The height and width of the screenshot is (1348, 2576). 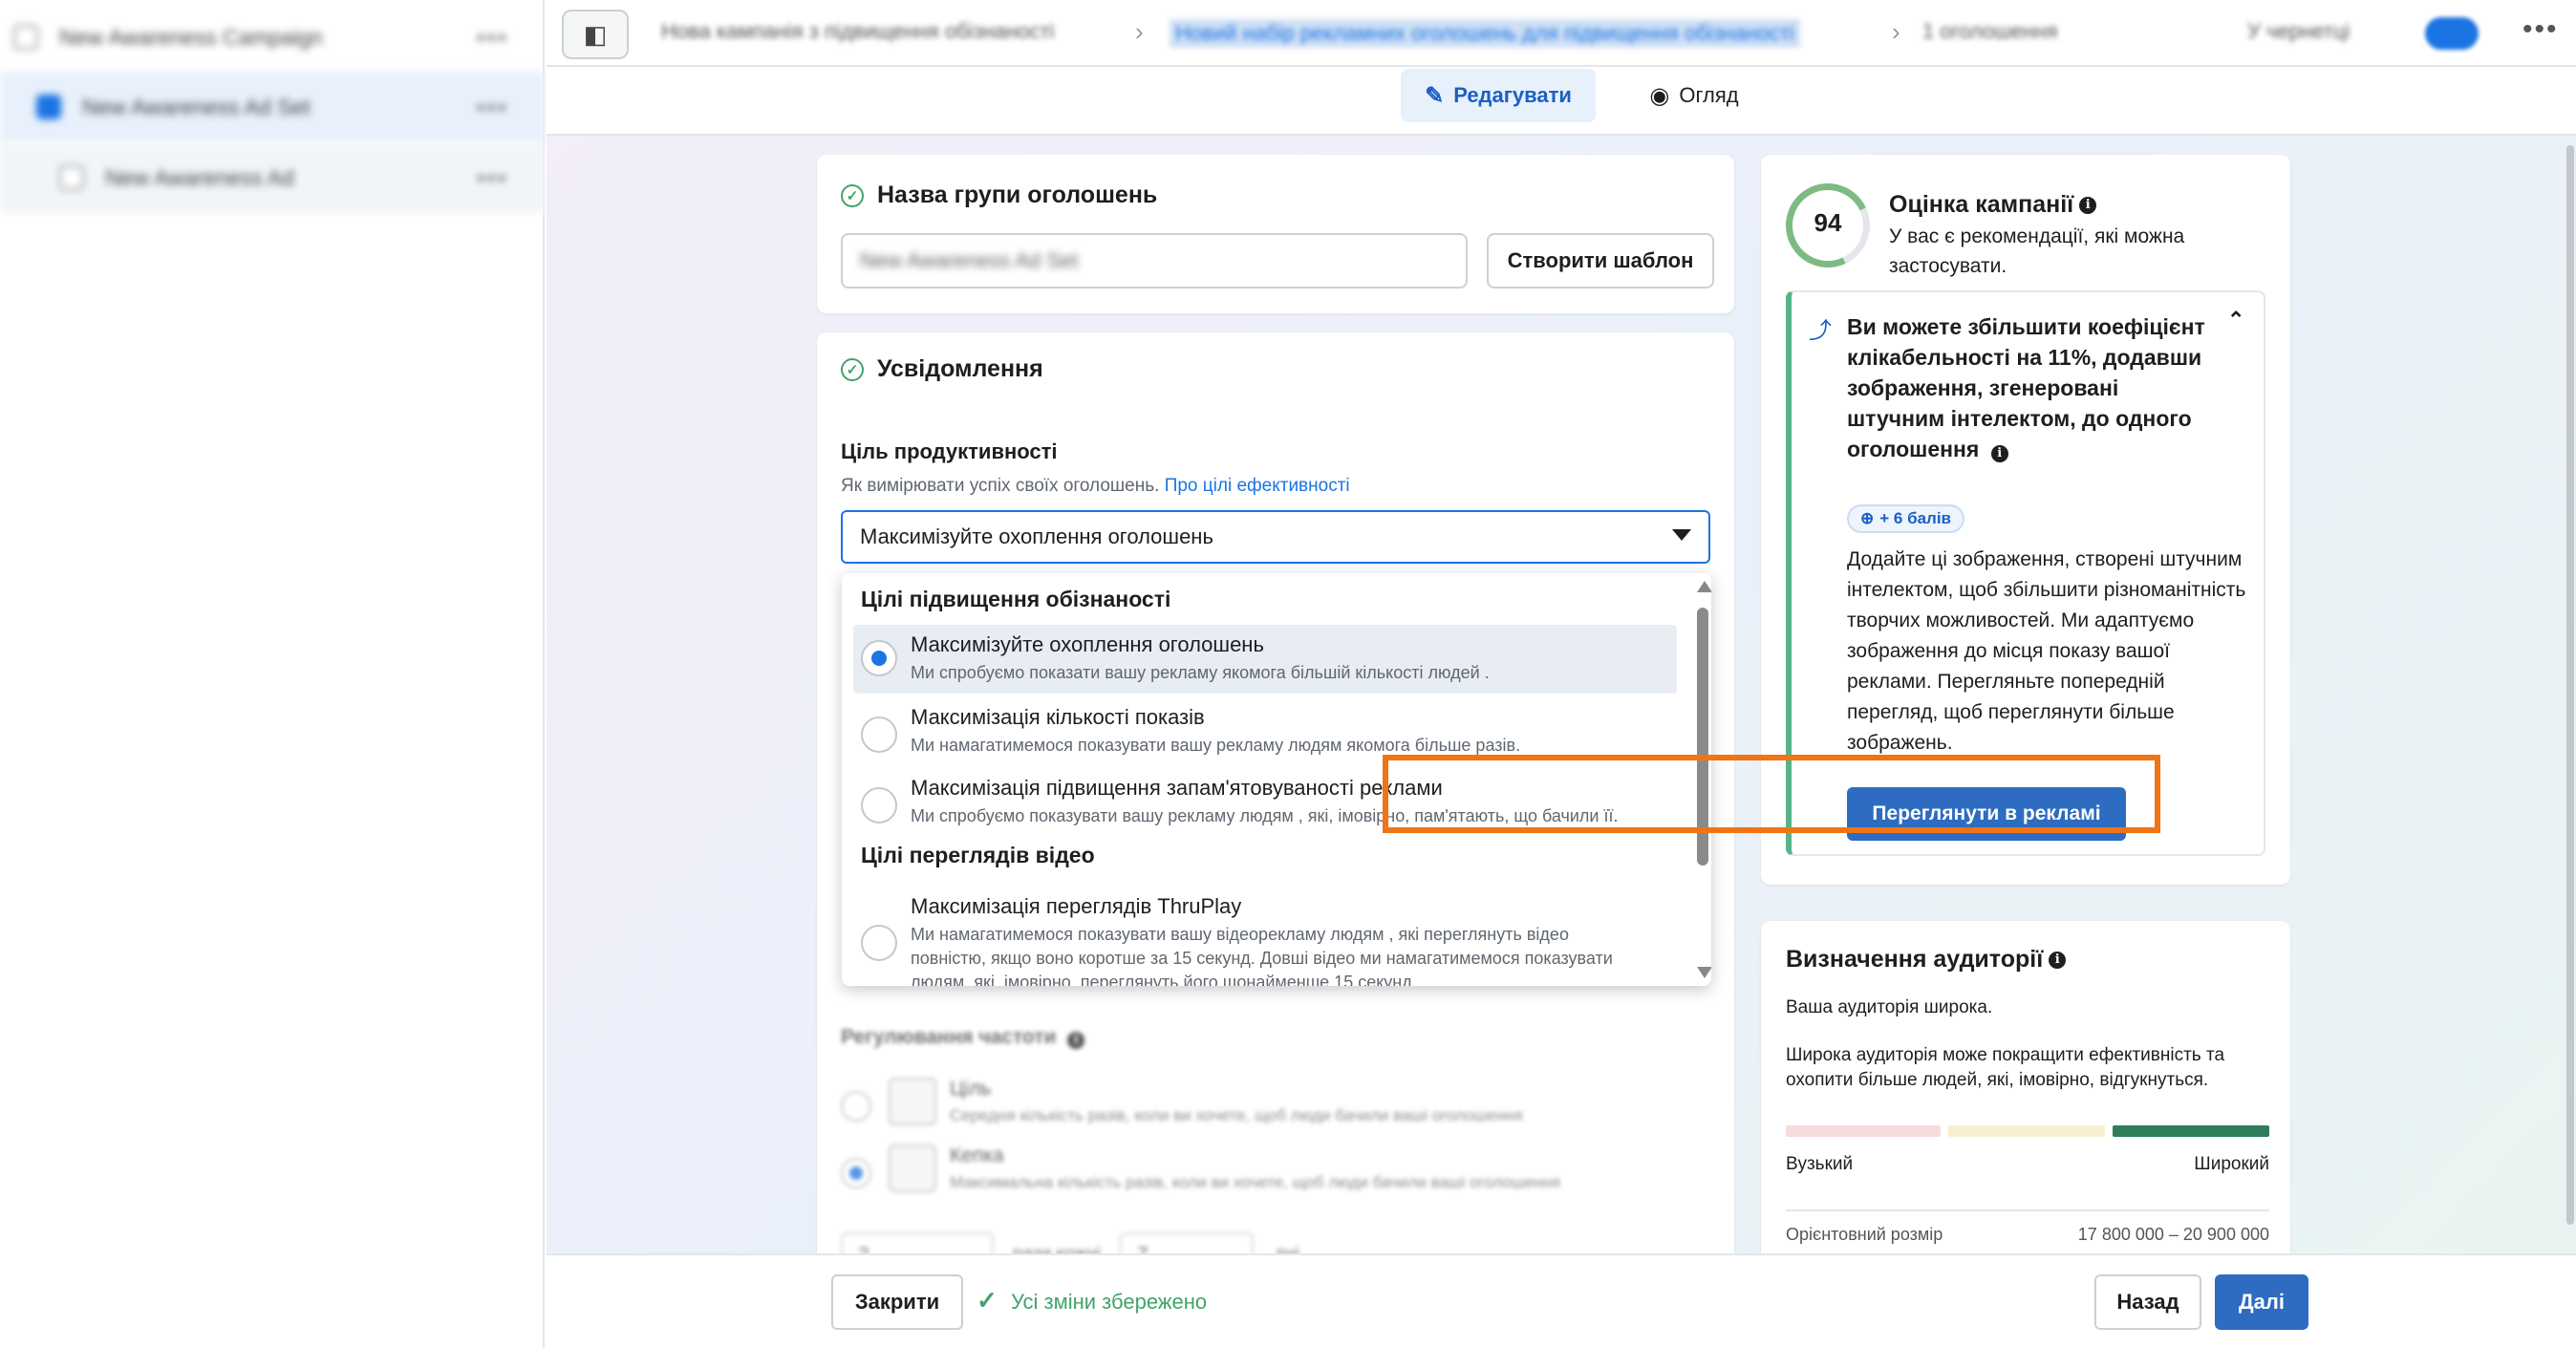 I want to click on tree-item-campaign: New Awareness Campaign •••, so click(x=272, y=37).